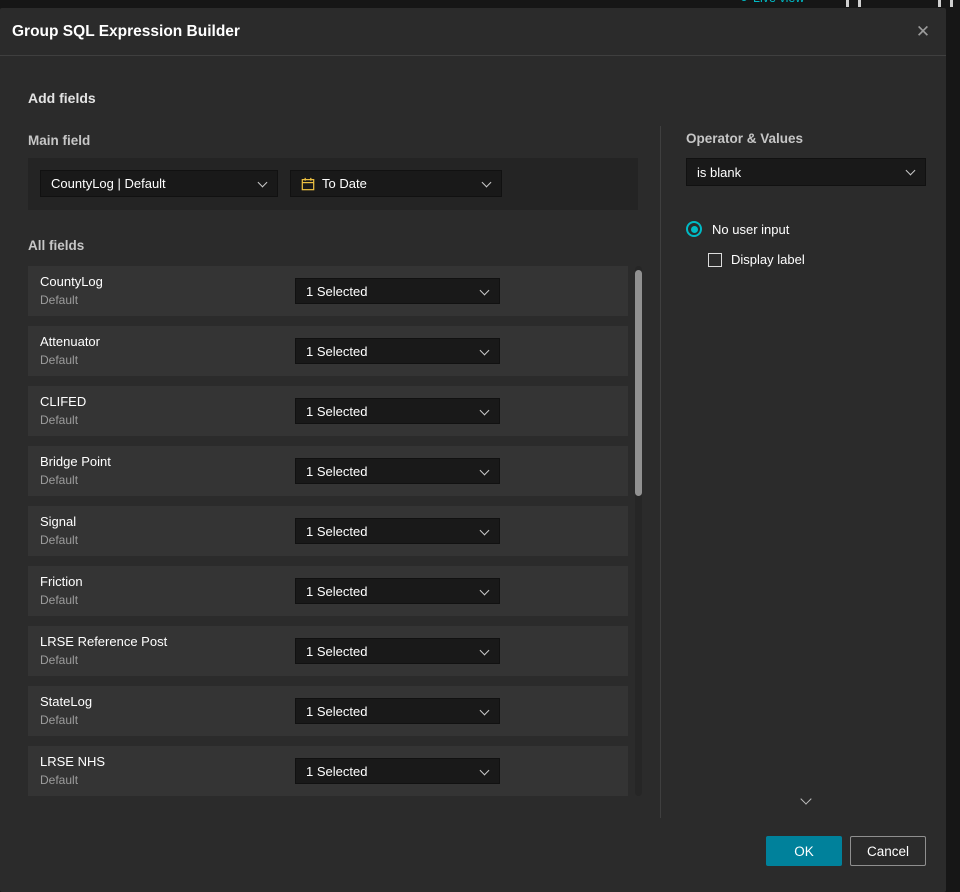 The height and width of the screenshot is (892, 960). Describe the element at coordinates (126, 31) in the screenshot. I see `dialog-title: Group SQL Expression Builder` at that location.